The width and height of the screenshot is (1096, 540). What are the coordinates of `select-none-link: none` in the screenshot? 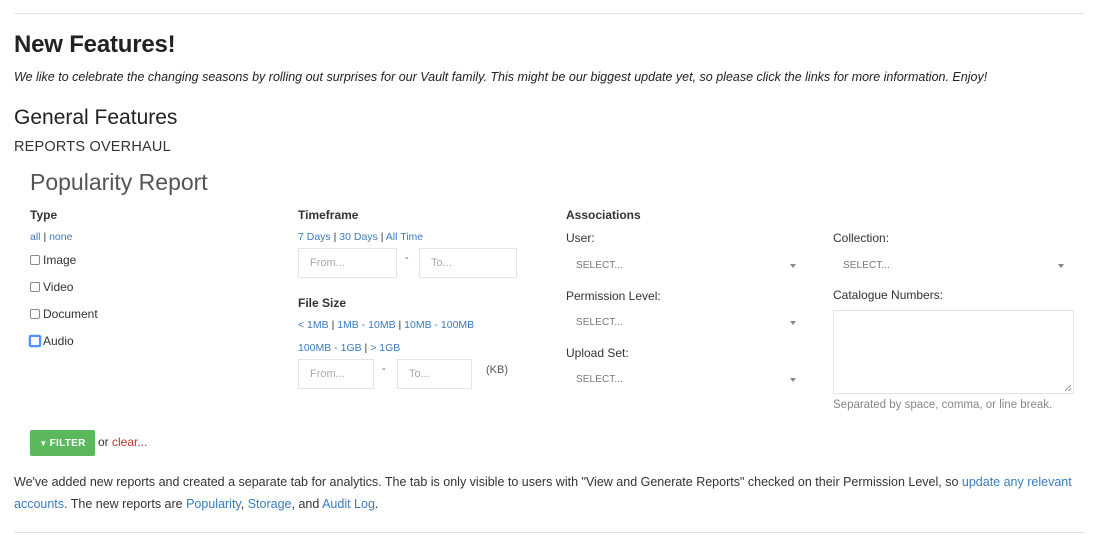 It's located at (60, 237).